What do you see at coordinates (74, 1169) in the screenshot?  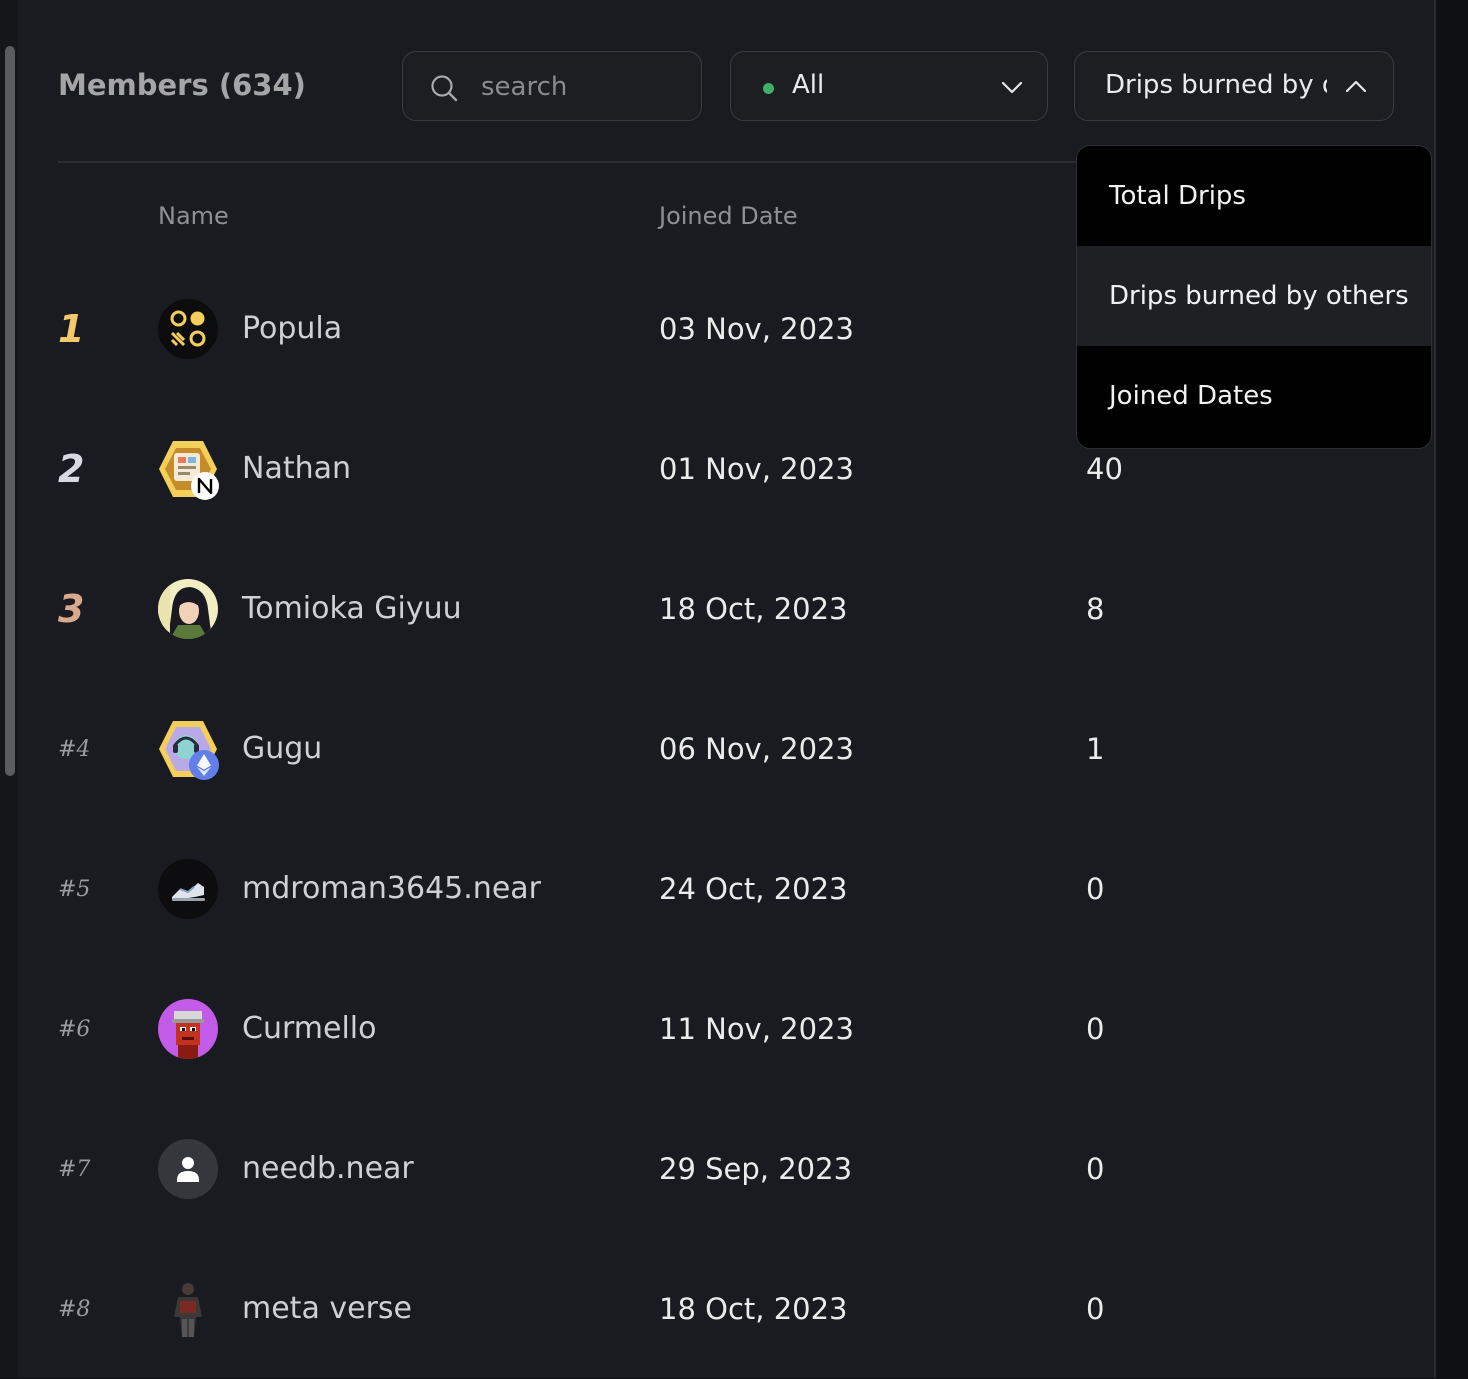 I see `rank-label: #7` at bounding box center [74, 1169].